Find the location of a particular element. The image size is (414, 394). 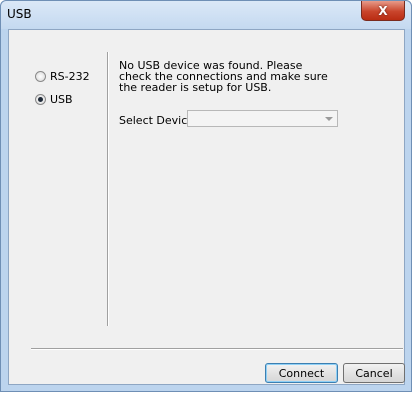

radio-usb: USB is located at coordinates (54, 99).